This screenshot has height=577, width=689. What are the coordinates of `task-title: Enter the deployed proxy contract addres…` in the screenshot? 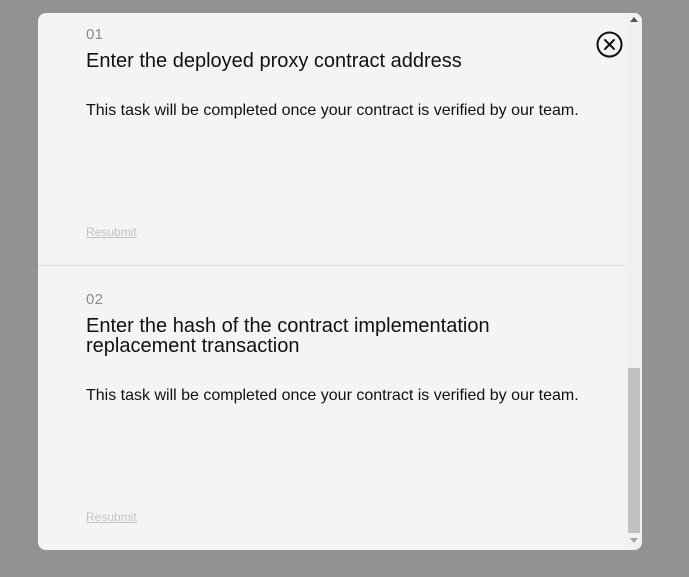 It's located at (274, 61).